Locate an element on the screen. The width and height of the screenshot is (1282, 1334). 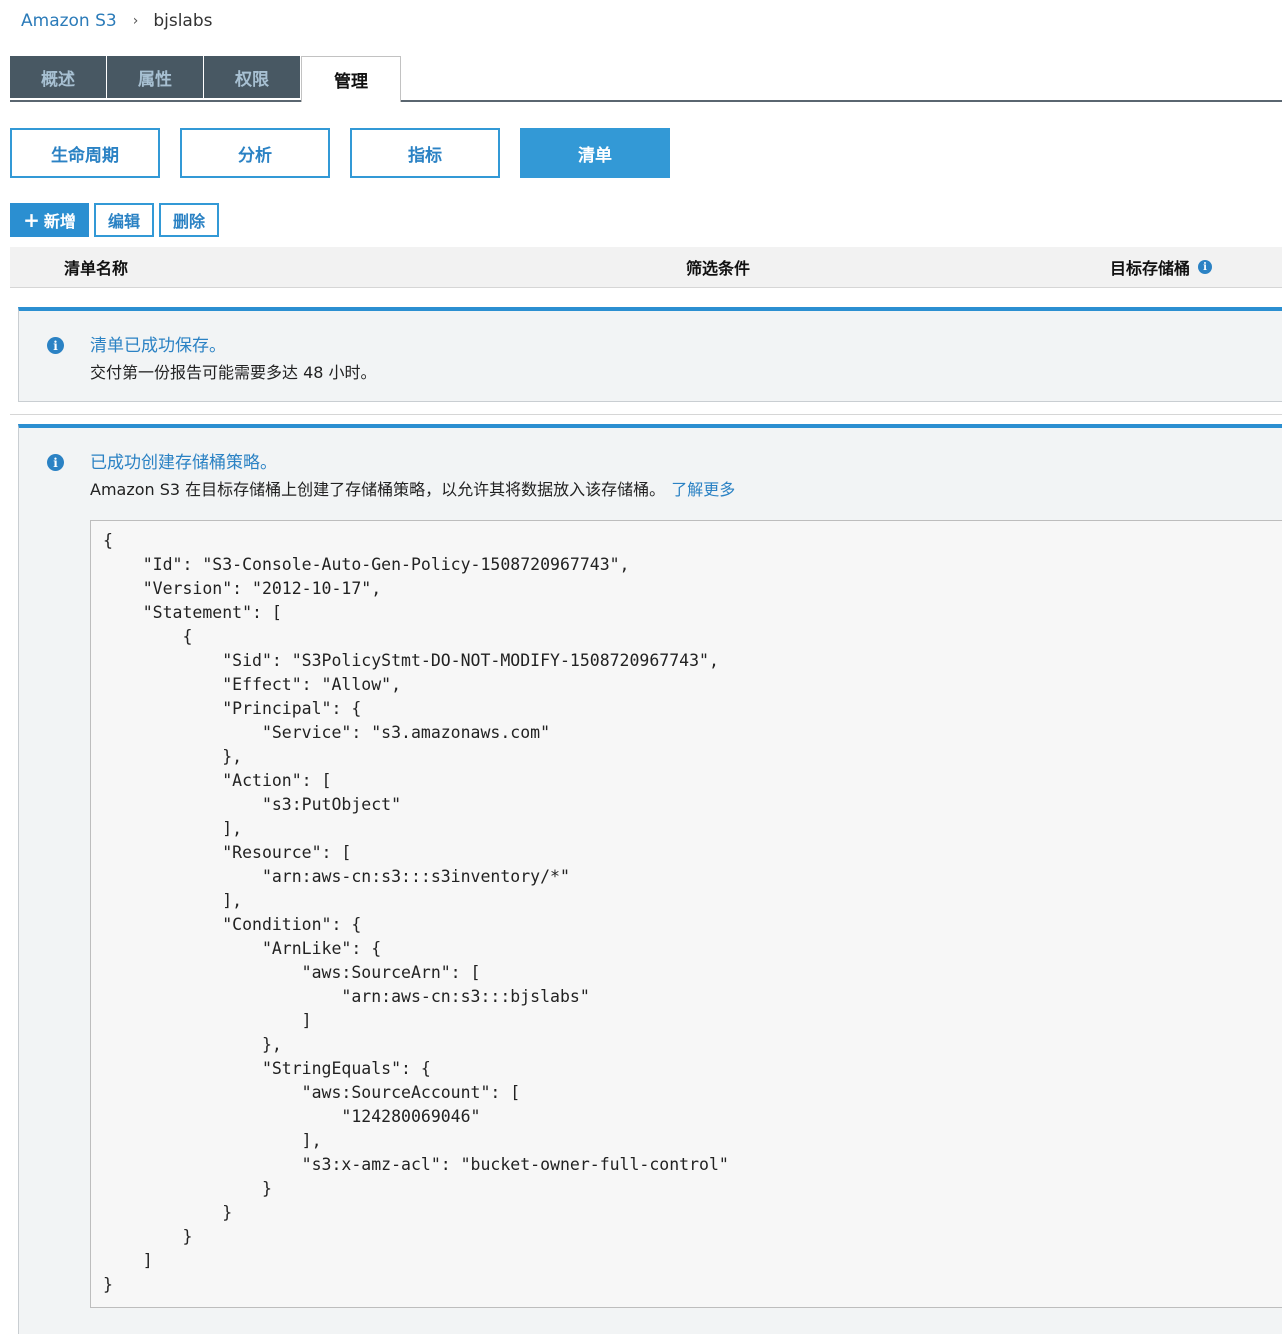
add-button-label: 新增 is located at coordinates (59, 221).